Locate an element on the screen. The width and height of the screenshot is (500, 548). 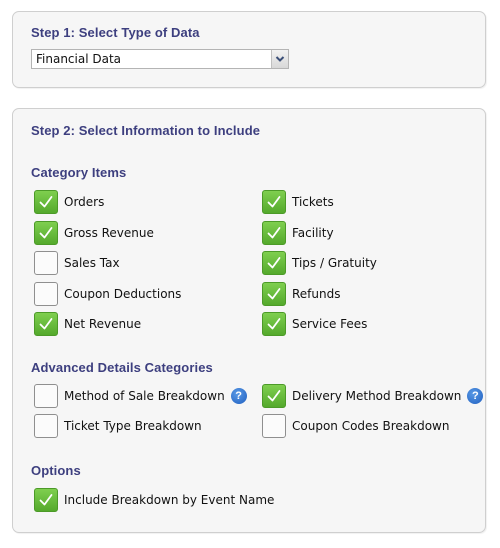
data-type-select: Financial Data is located at coordinates (160, 59).